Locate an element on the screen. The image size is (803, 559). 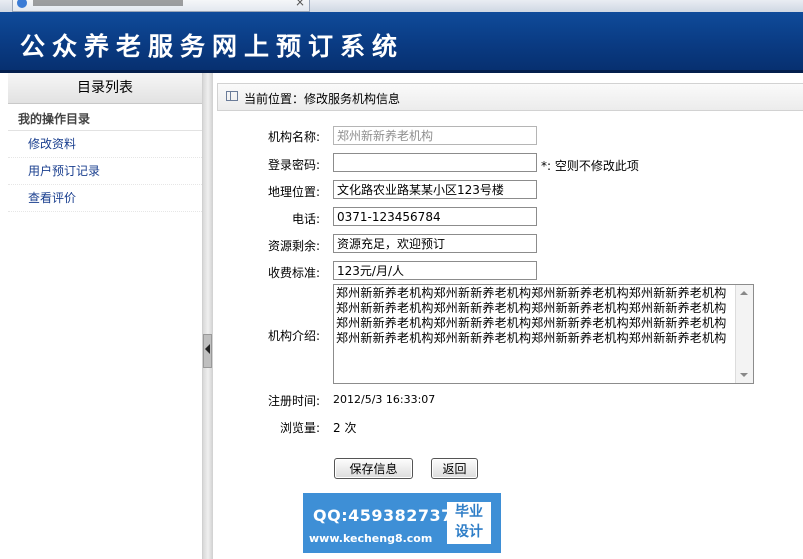
intro-label: 机构介绍: is located at coordinates (293, 336).